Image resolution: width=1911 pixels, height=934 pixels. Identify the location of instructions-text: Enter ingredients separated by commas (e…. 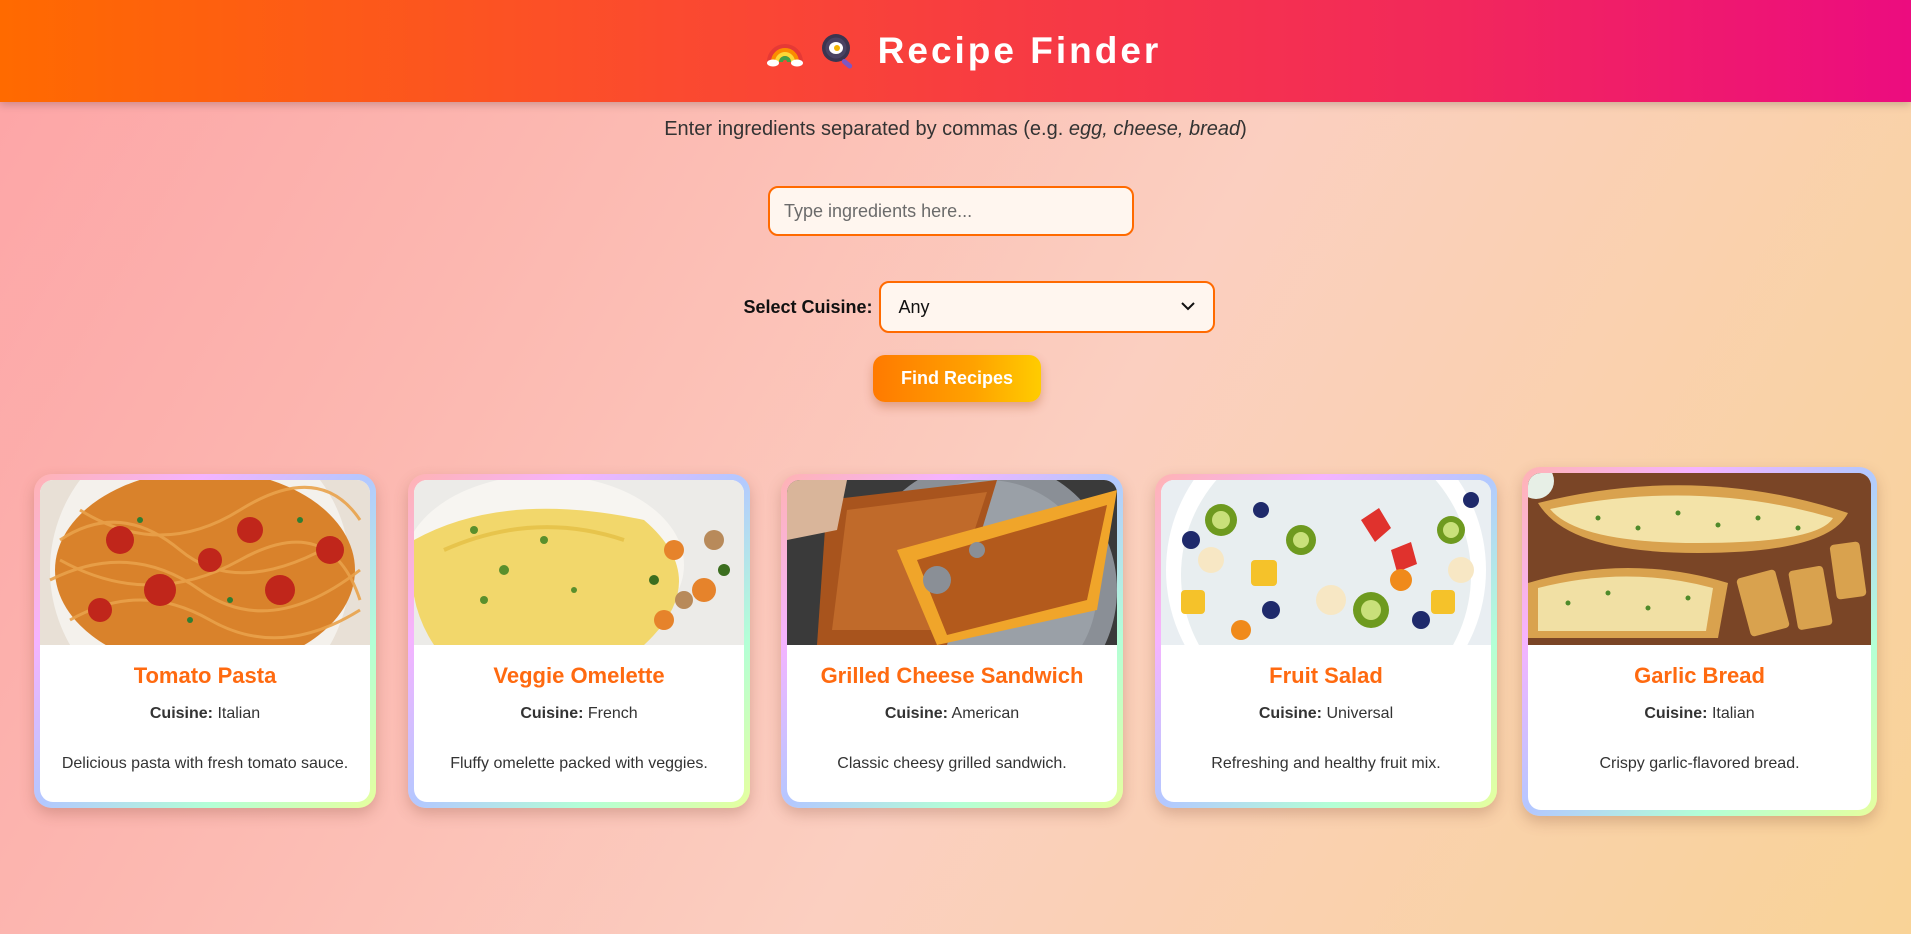
(955, 129).